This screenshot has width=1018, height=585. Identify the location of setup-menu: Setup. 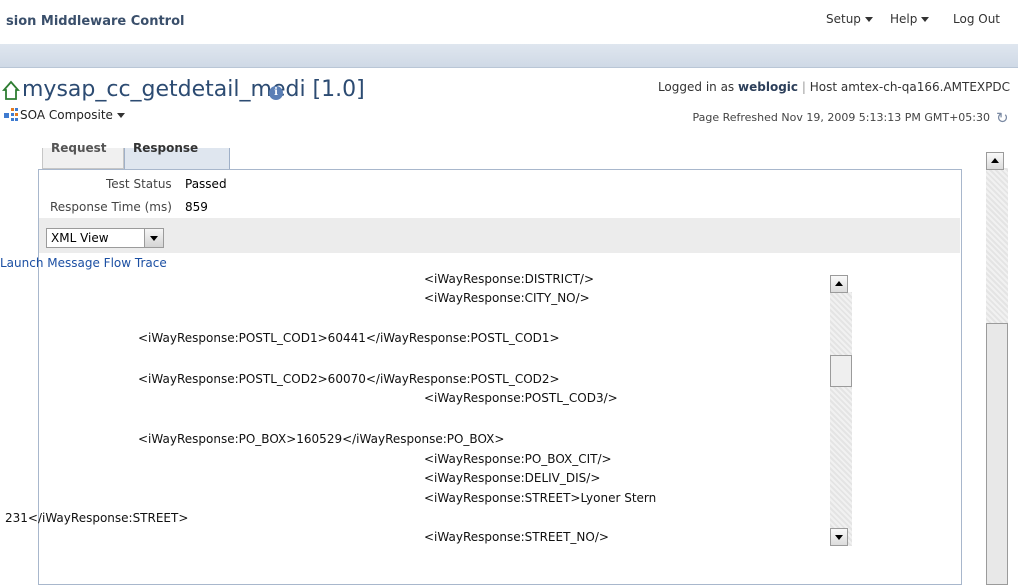
(849, 19).